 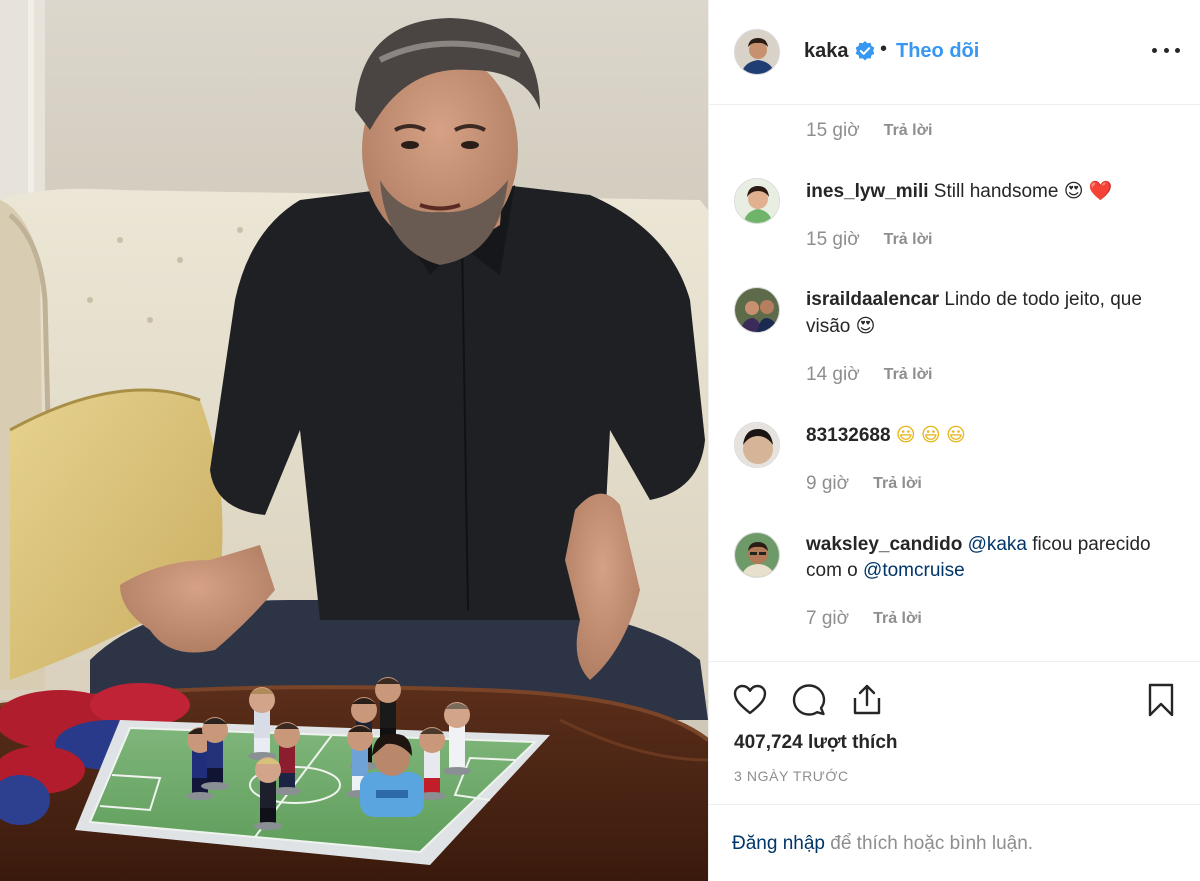 I want to click on comment-time: 9 giờ, so click(x=828, y=483).